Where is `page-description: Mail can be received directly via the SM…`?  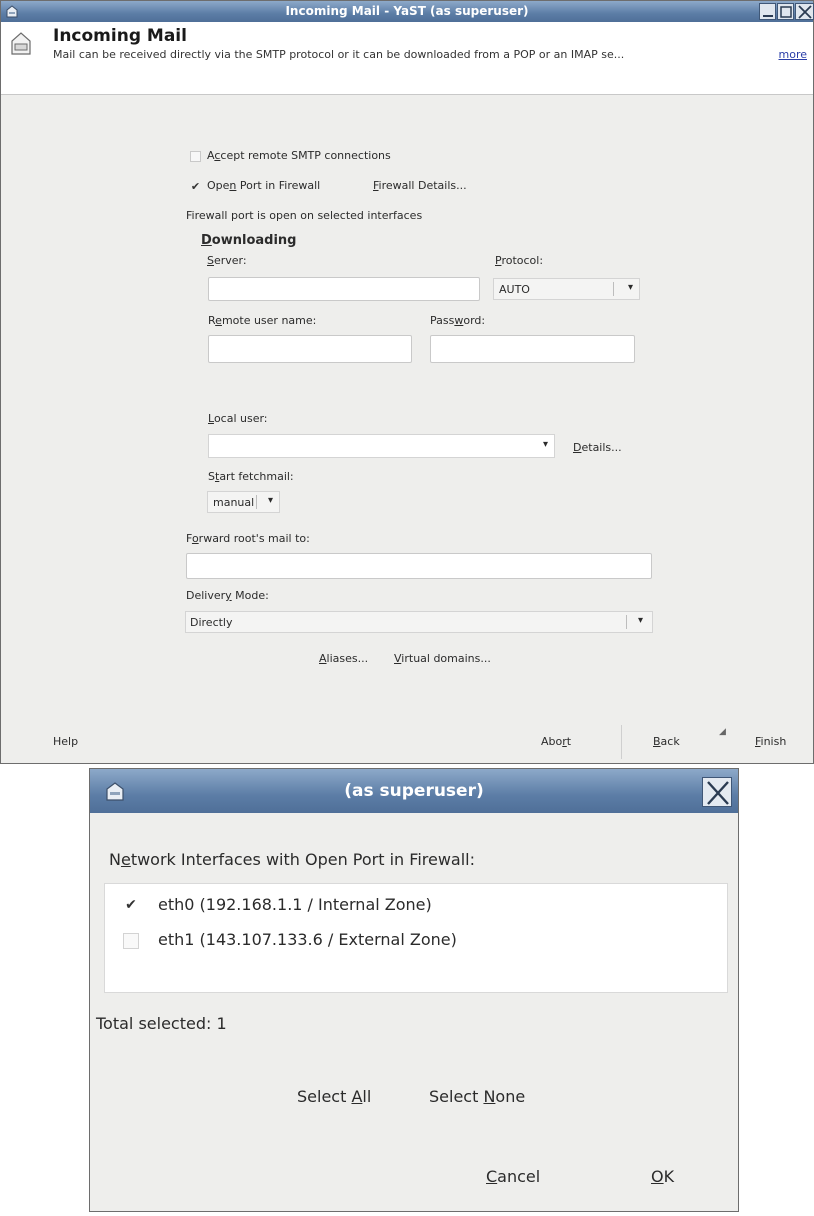
page-description: Mail can be received directly via the SM… is located at coordinates (339, 54).